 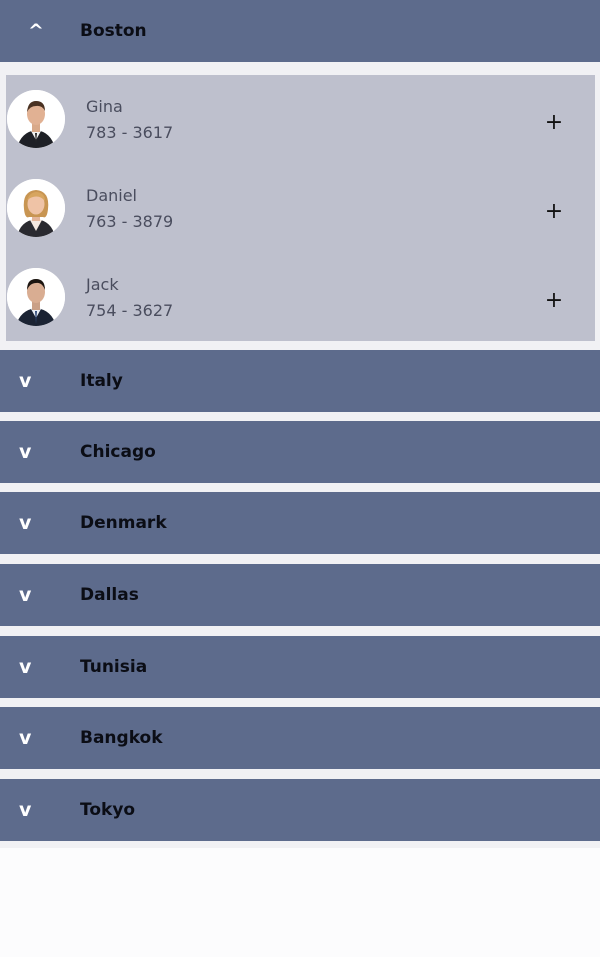 What do you see at coordinates (130, 132) in the screenshot?
I see `contact-phone: 783 - 3617` at bounding box center [130, 132].